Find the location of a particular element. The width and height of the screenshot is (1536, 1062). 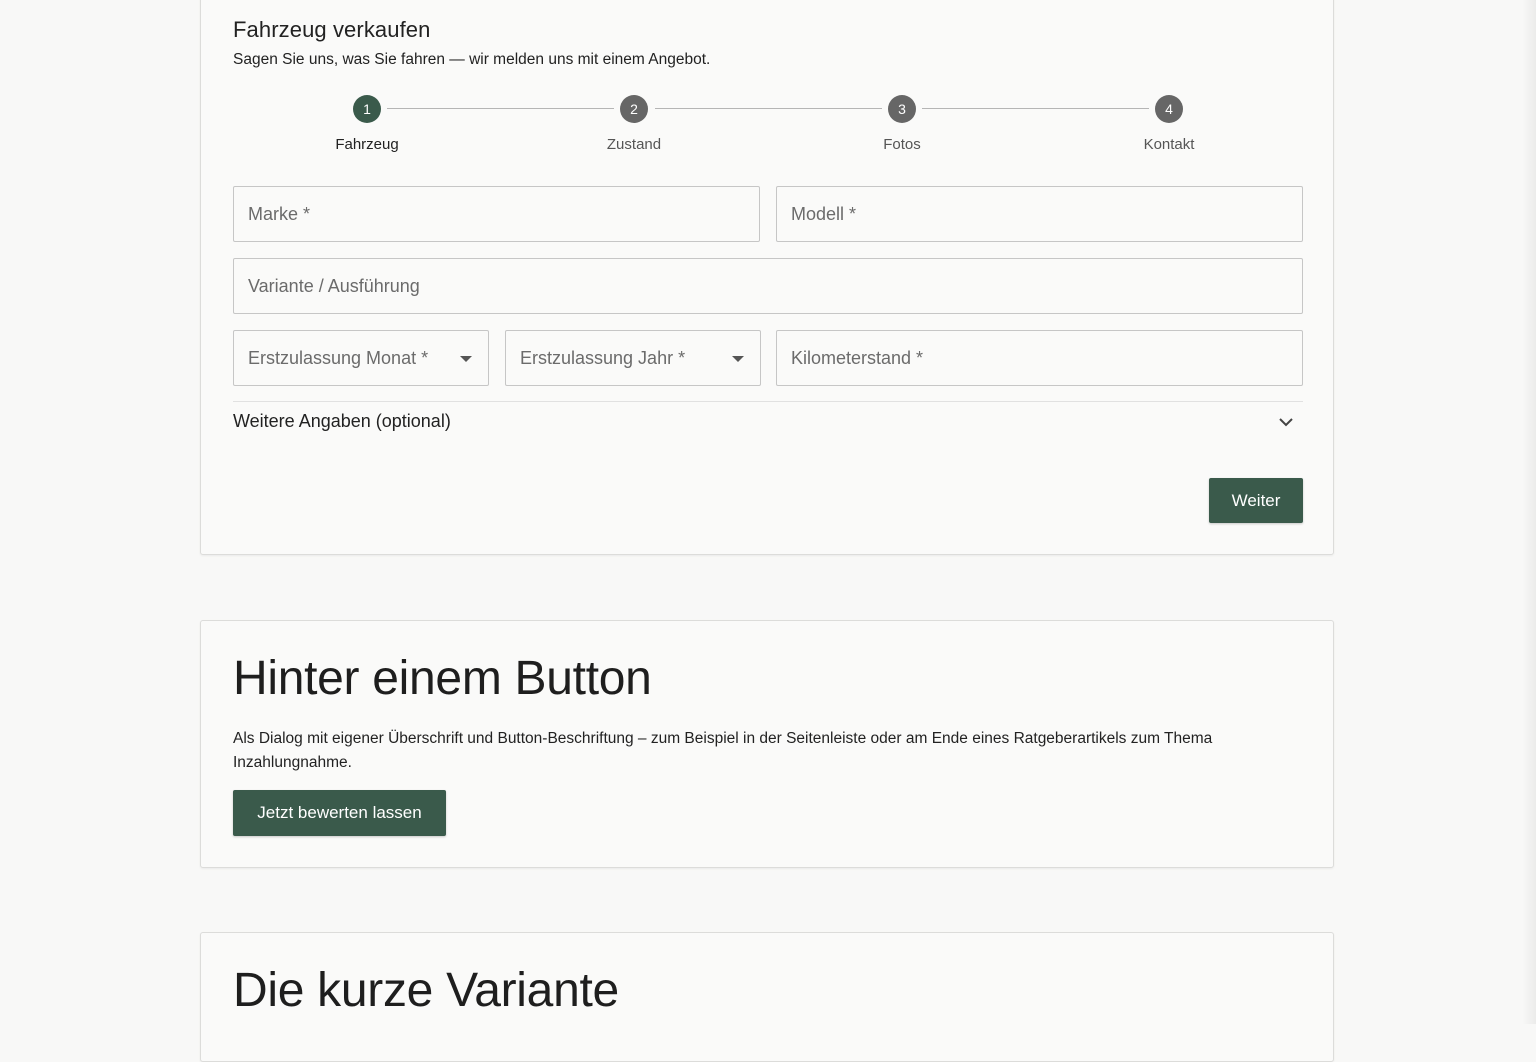

jahr-label: Erstzulassung Jahr * is located at coordinates (603, 358).